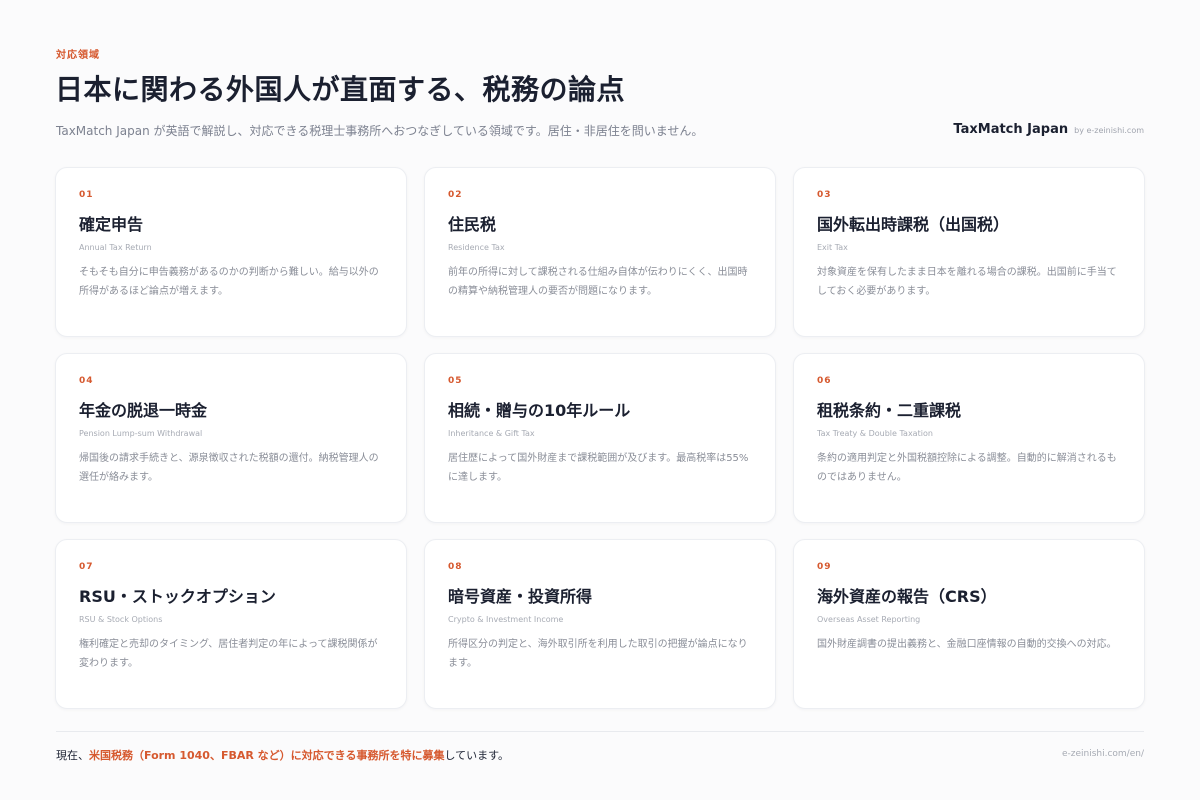 The height and width of the screenshot is (800, 1200). Describe the element at coordinates (228, 654) in the screenshot. I see `card-description: 権利確定と売却のタイミング、居住者判定の年によって課税関係が変わります。` at that location.